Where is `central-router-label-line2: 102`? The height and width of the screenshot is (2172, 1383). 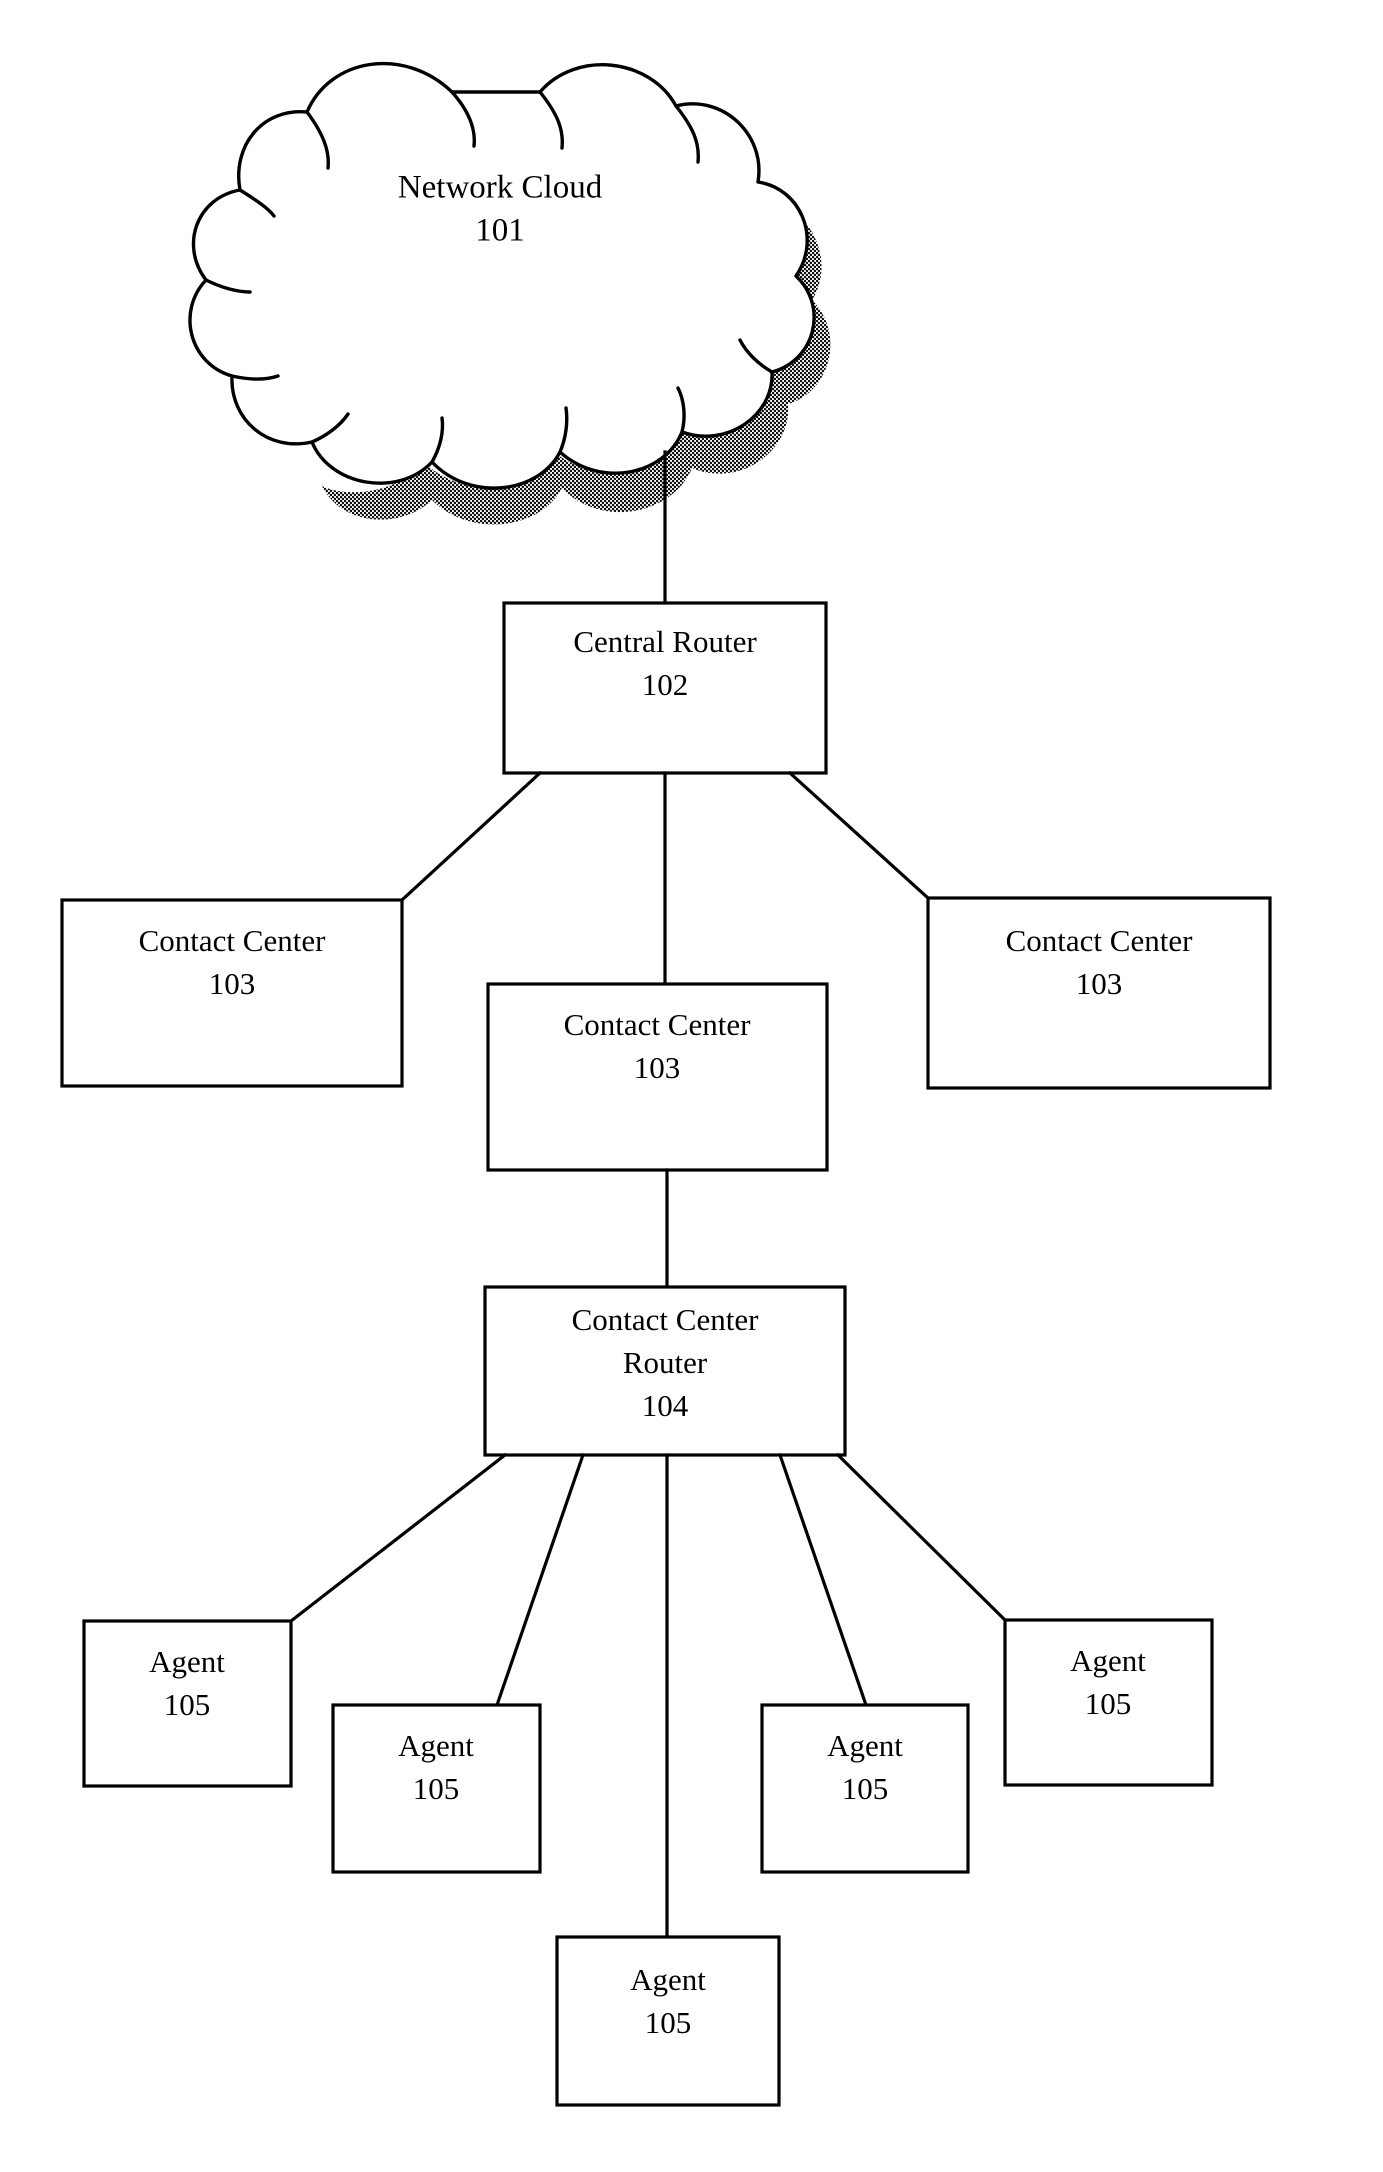
central-router-label-line2: 102 is located at coordinates (665, 684).